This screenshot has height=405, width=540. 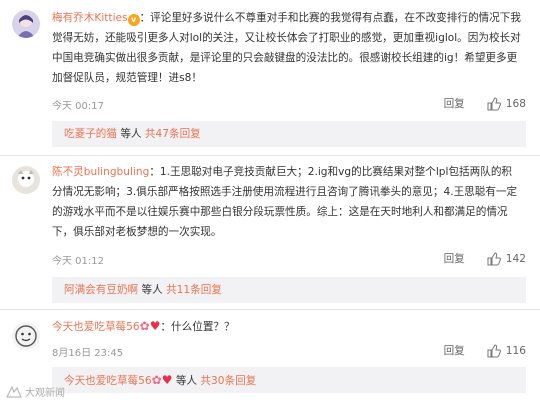 I want to click on watermark-text: 大观新闻, so click(x=45, y=393).